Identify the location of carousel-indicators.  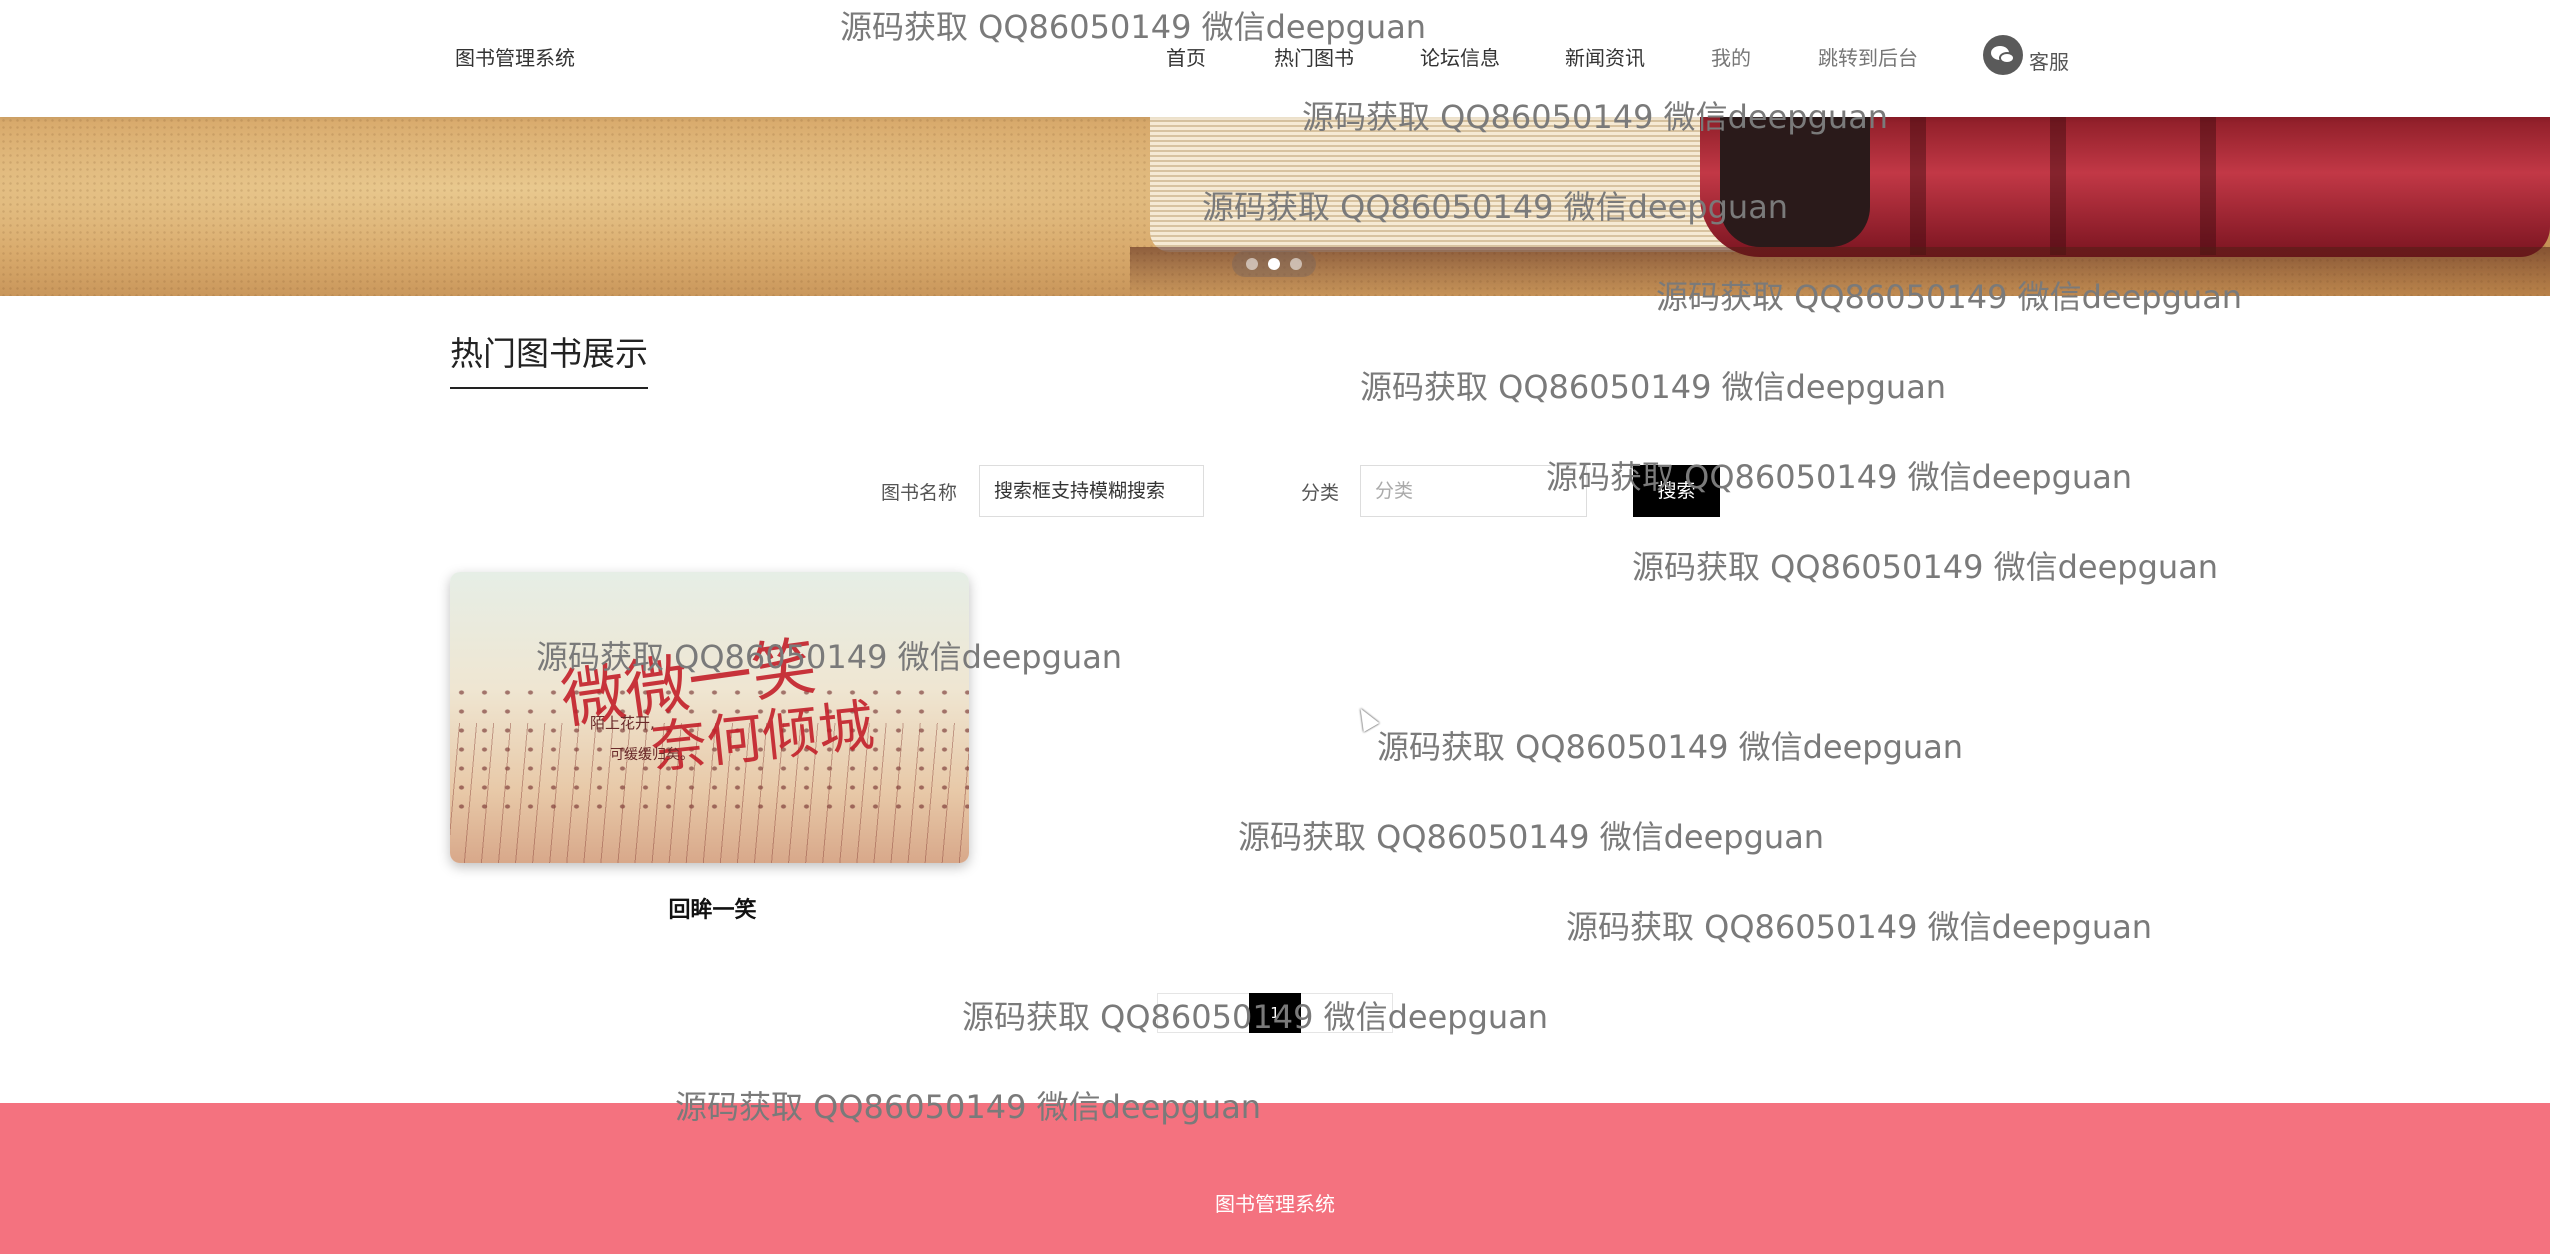
(1274, 264).